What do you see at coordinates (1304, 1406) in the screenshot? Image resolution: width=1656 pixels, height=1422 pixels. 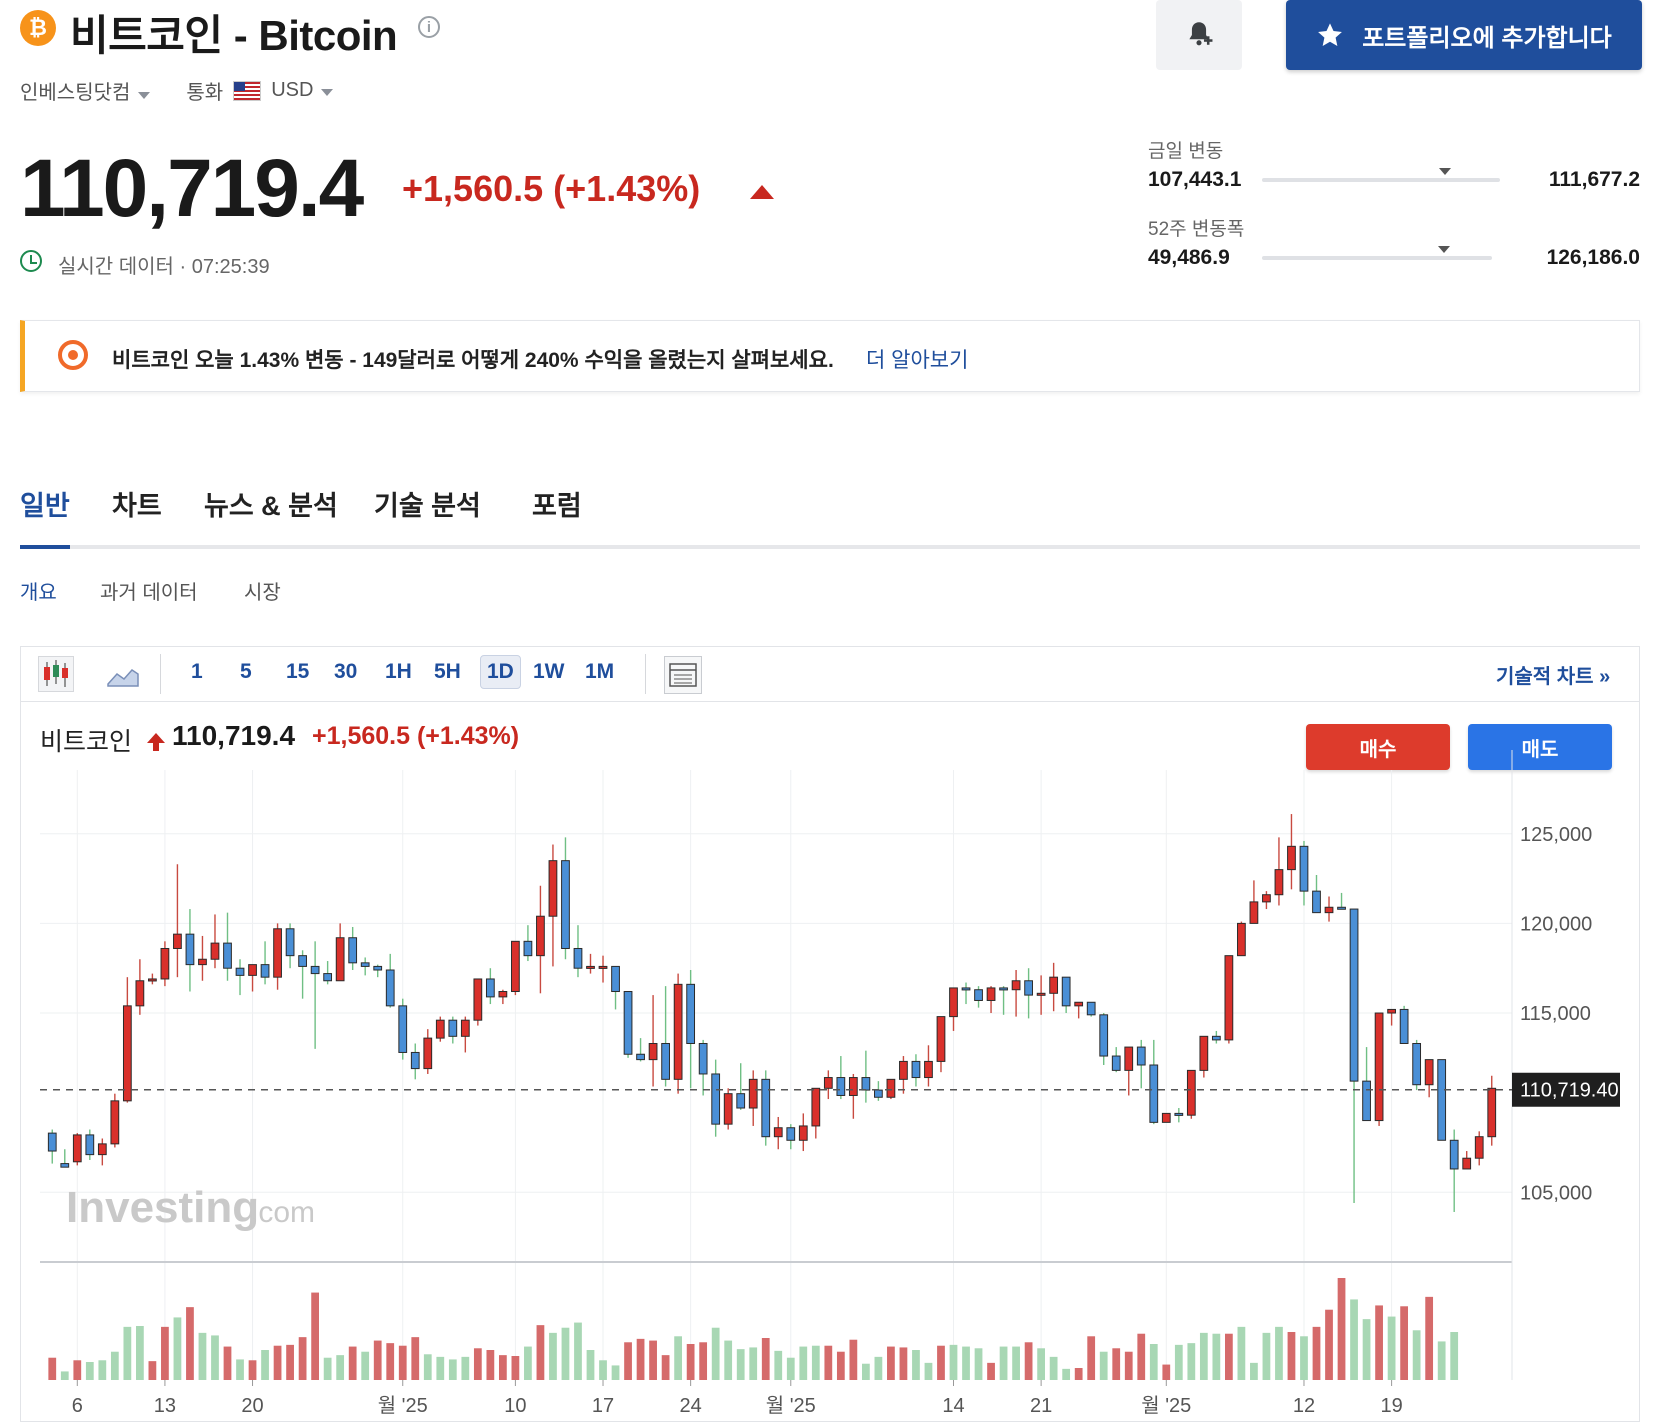 I see `x-tick-label: 12` at bounding box center [1304, 1406].